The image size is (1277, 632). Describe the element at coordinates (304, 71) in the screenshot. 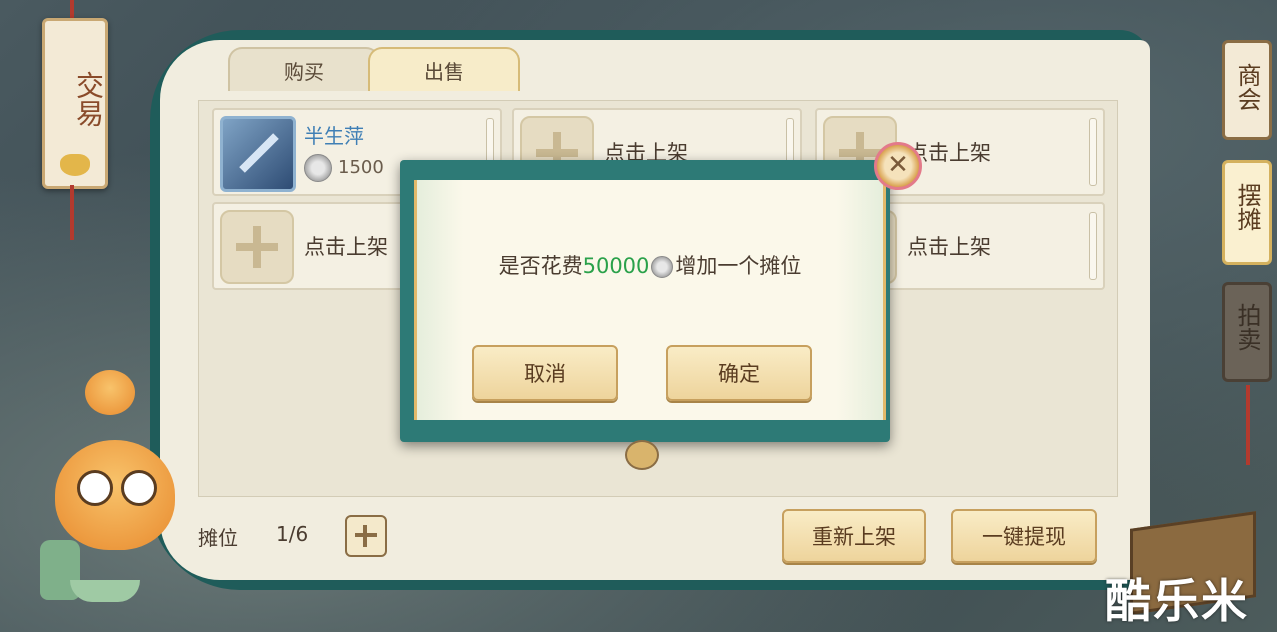

I see `tab-buy-label: 购买` at that location.